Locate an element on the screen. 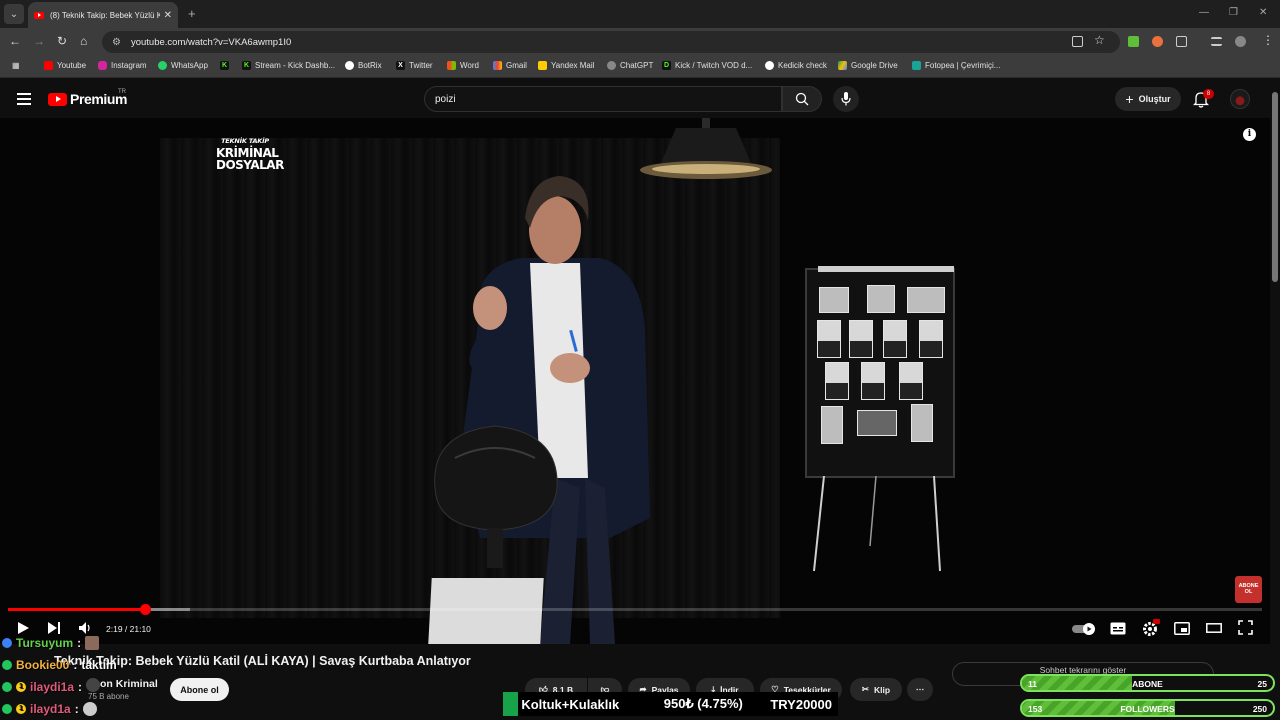 The image size is (1280, 720). bookmark-kick: K is located at coordinates (226, 65).